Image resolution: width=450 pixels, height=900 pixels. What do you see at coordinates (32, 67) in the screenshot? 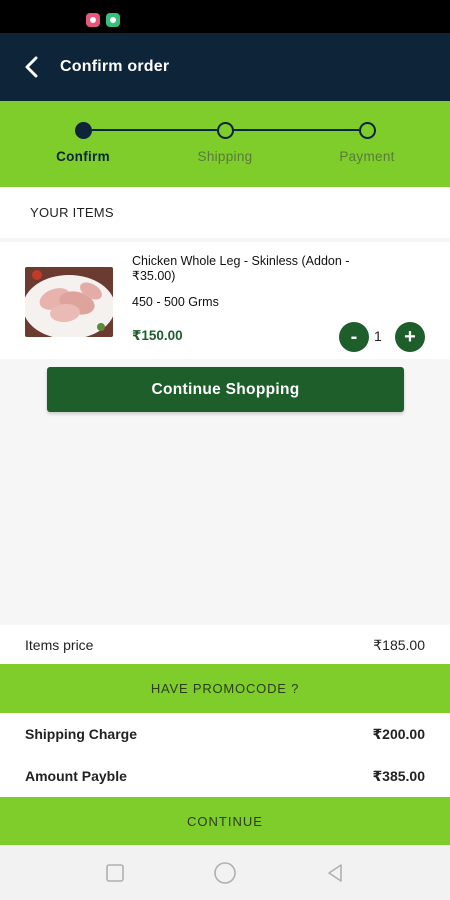
I see `back-arrow-icon` at bounding box center [32, 67].